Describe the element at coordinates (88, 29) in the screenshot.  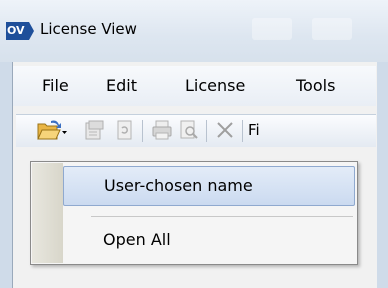
I see `window-title: License View` at that location.